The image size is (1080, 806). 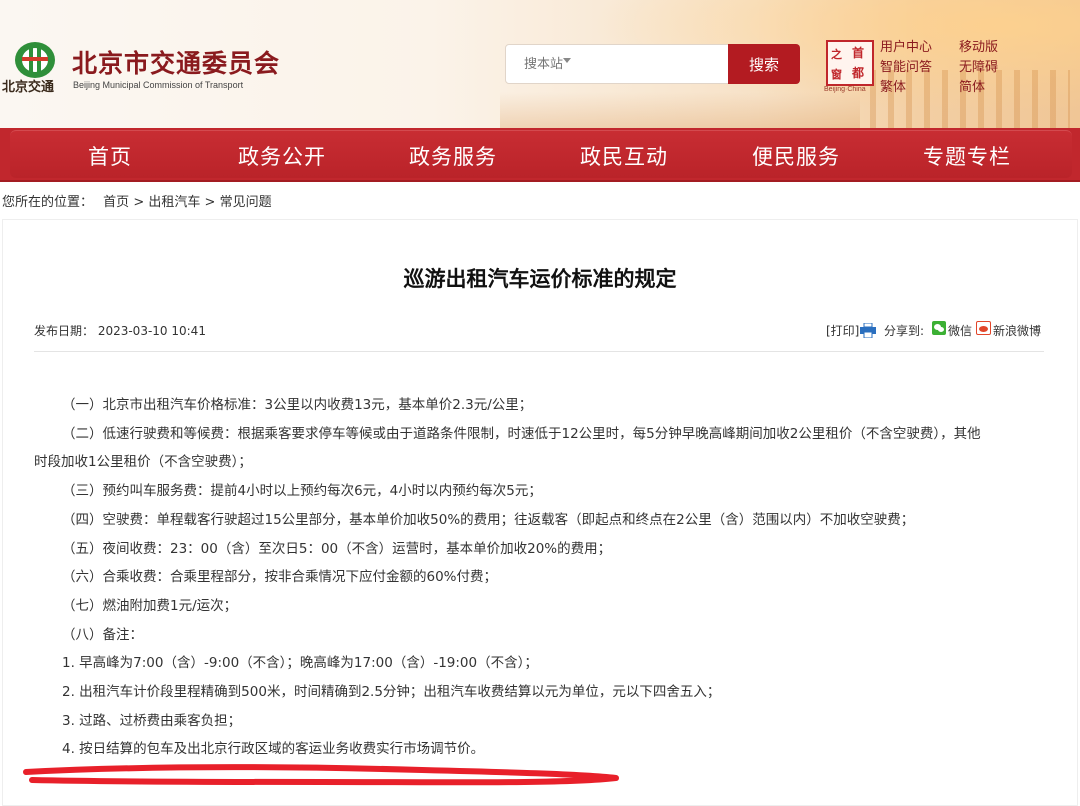 I want to click on main-nav: 首页 政务公开 政务服务 政民互动 便民服务 专题专栏, so click(x=540, y=155).